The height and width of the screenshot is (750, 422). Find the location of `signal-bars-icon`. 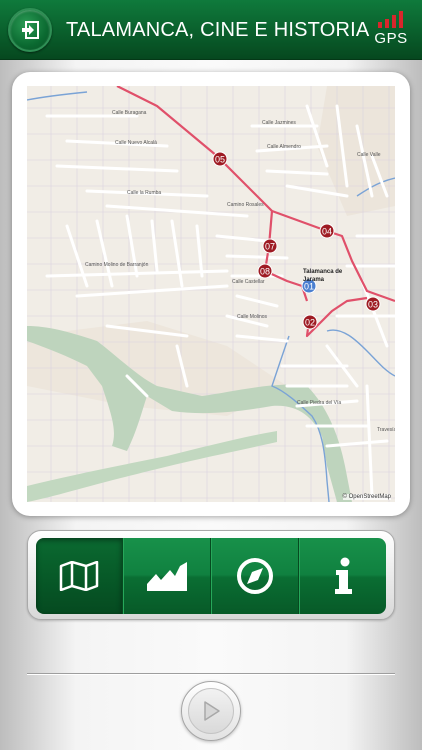

signal-bars-icon is located at coordinates (390, 19).